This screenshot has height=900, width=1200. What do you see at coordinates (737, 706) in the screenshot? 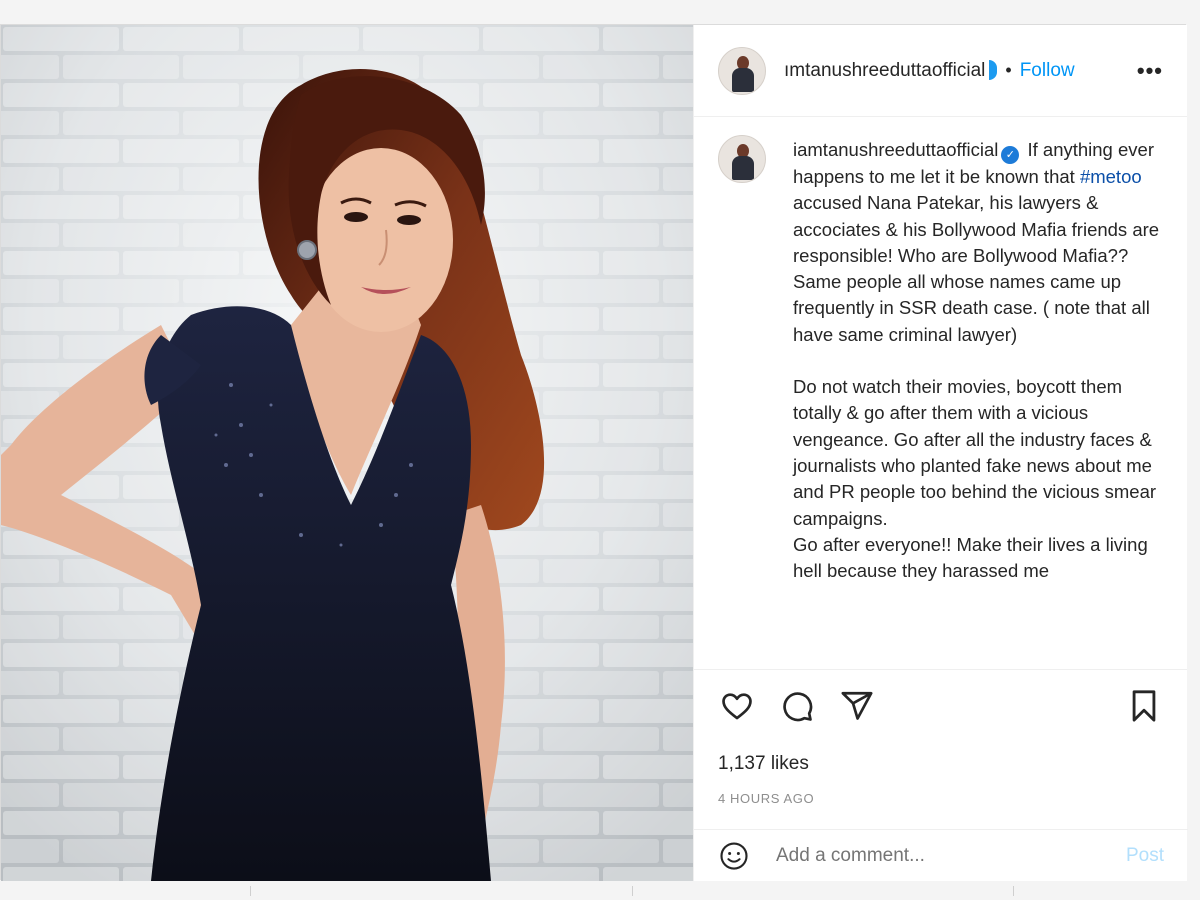
I see `heart-icon` at bounding box center [737, 706].